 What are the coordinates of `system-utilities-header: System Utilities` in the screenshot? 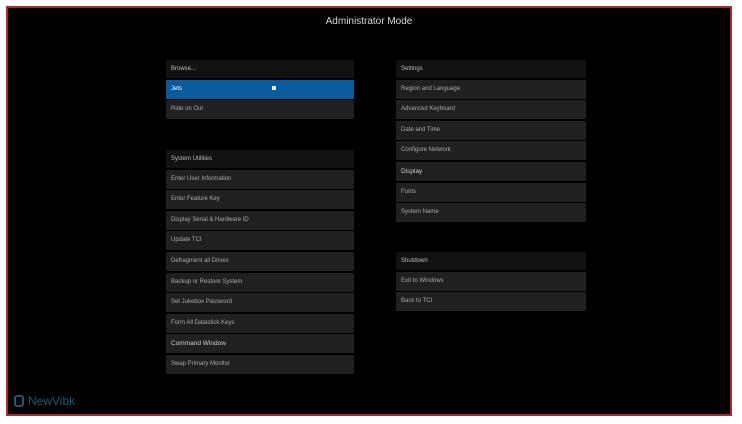 It's located at (260, 159).